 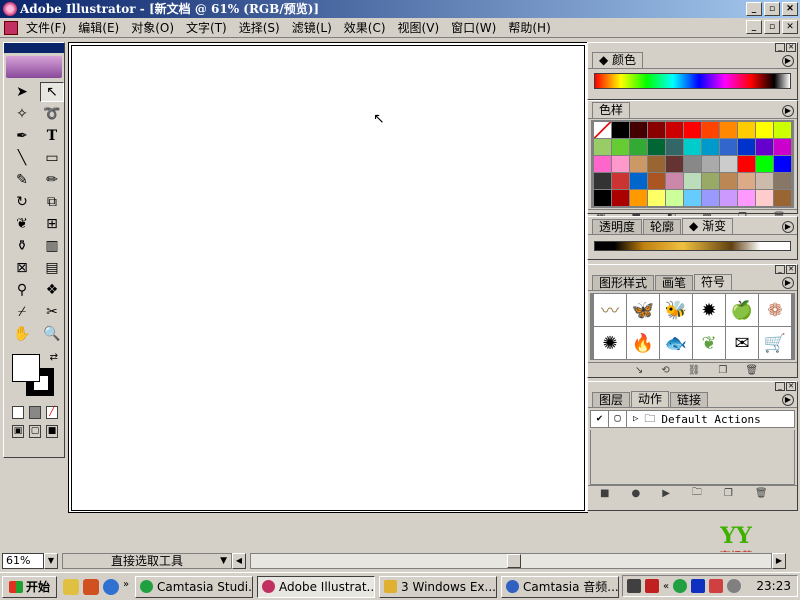 What do you see at coordinates (709, 343) in the screenshot?
I see `symbol-grass-icon: ❦` at bounding box center [709, 343].